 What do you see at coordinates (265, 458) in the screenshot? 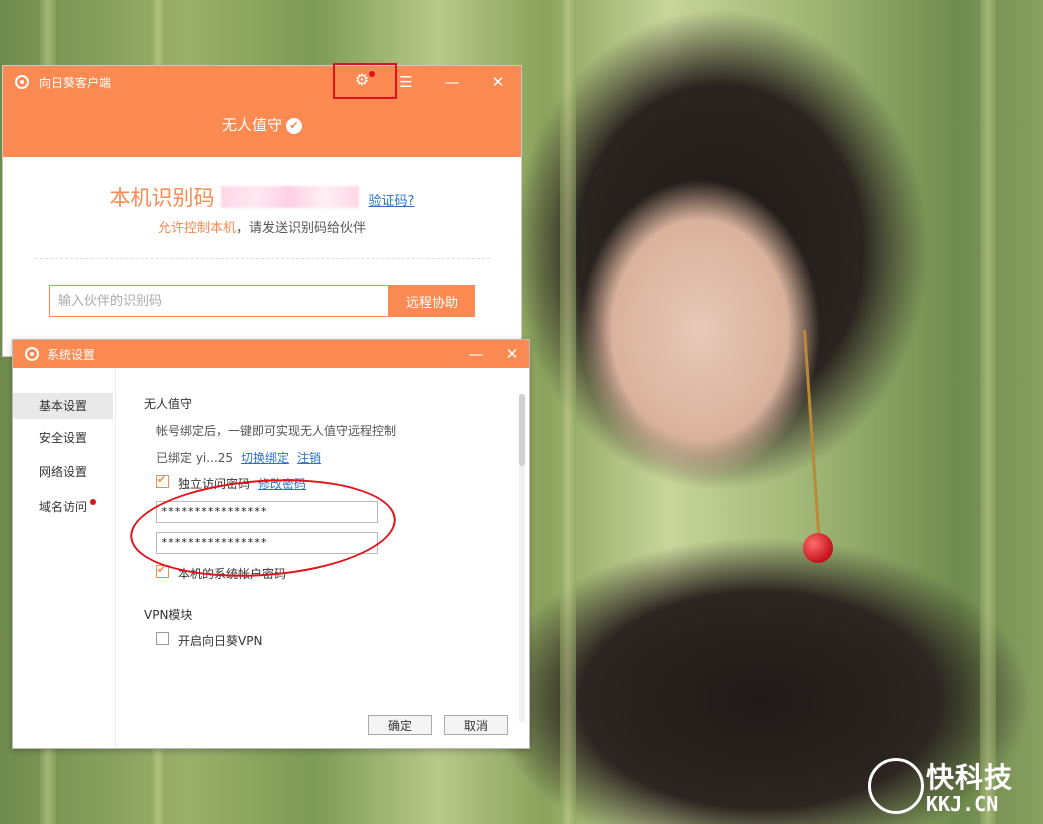
I see `switch-binding-link: 切换绑定` at bounding box center [265, 458].